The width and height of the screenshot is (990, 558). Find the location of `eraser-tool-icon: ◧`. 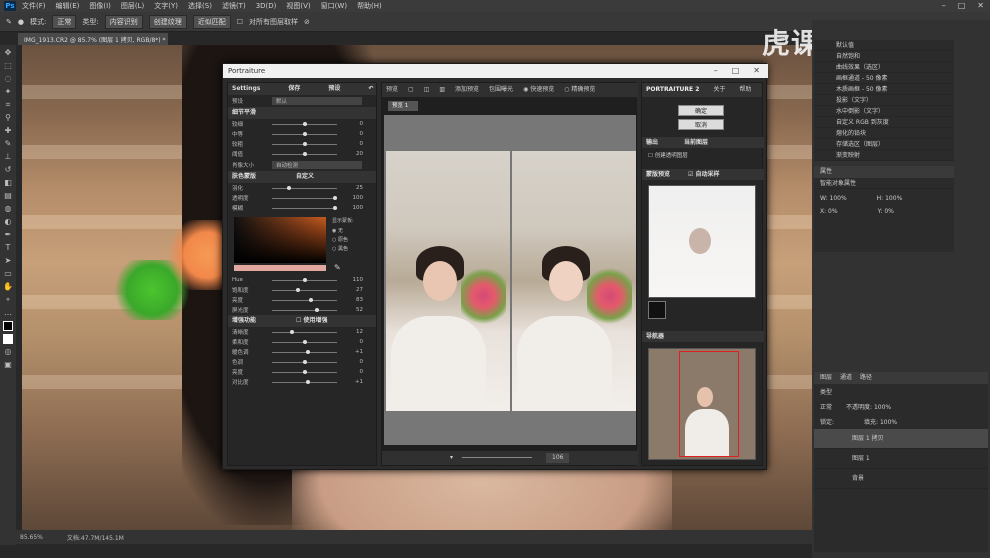

eraser-tool-icon: ◧ is located at coordinates (8, 183).